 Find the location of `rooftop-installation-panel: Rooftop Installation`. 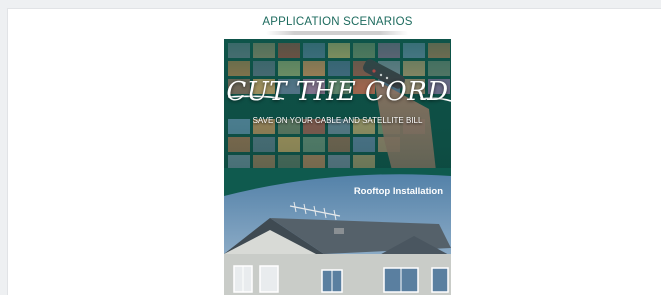

rooftop-installation-panel: Rooftop Installation is located at coordinates (337, 231).